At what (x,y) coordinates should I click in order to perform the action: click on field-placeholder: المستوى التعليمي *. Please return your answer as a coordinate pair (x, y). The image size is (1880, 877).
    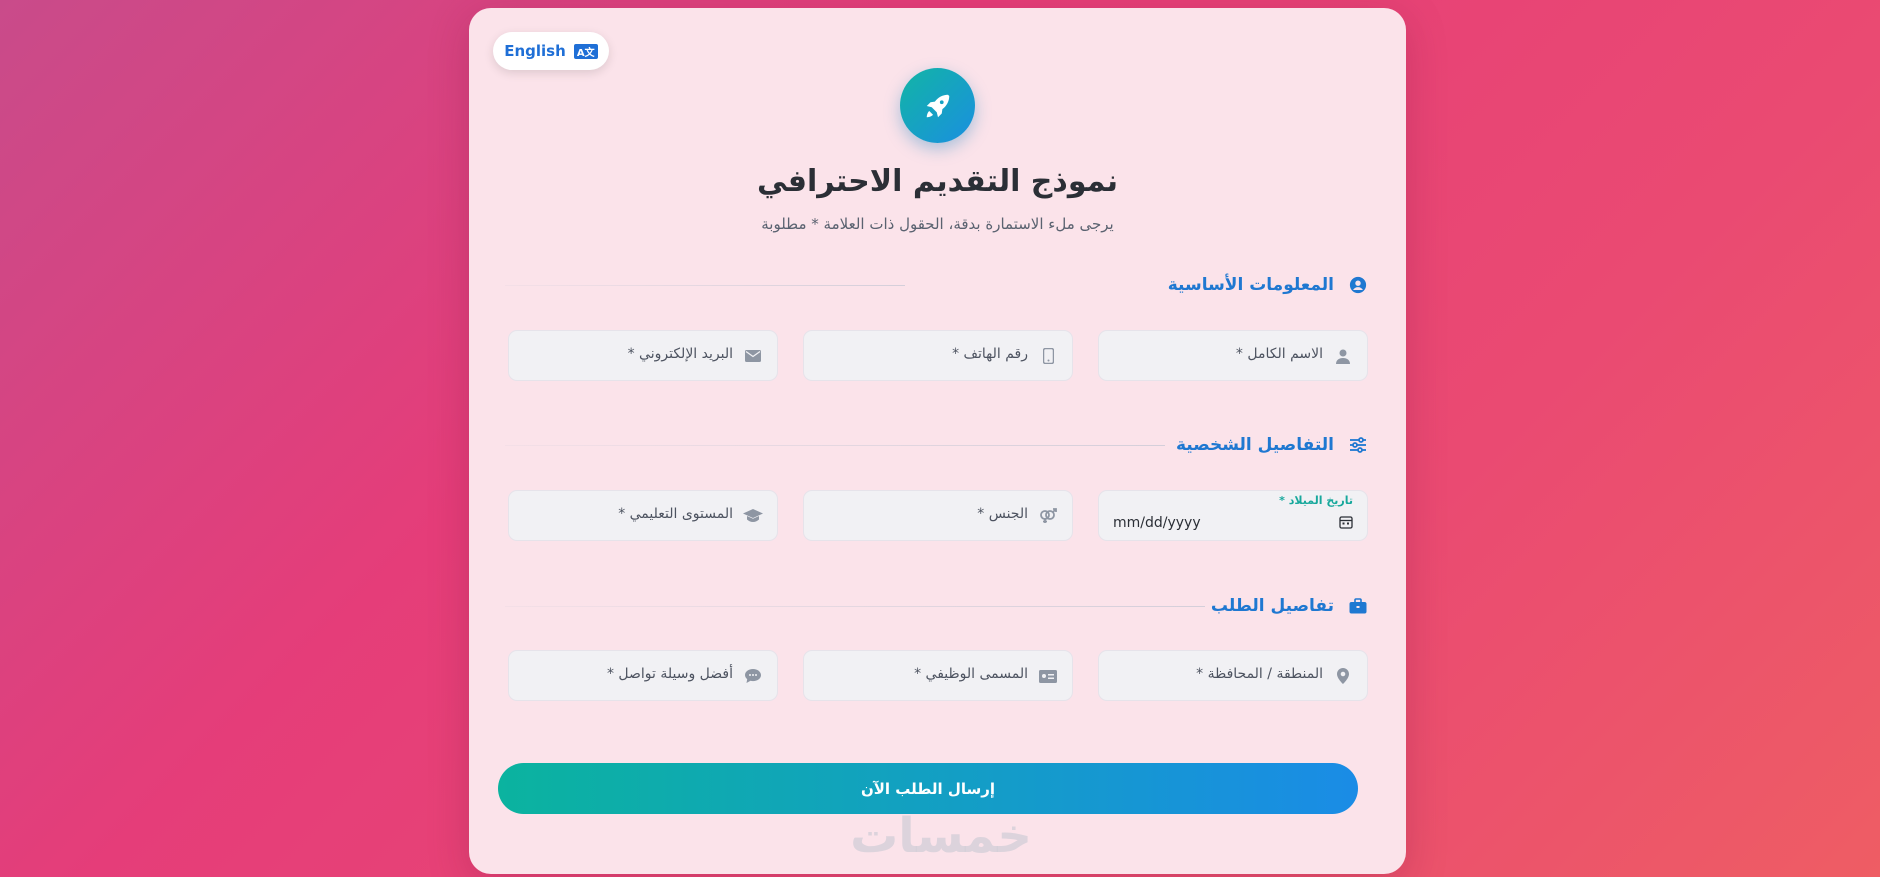
    Looking at the image, I should click on (675, 514).